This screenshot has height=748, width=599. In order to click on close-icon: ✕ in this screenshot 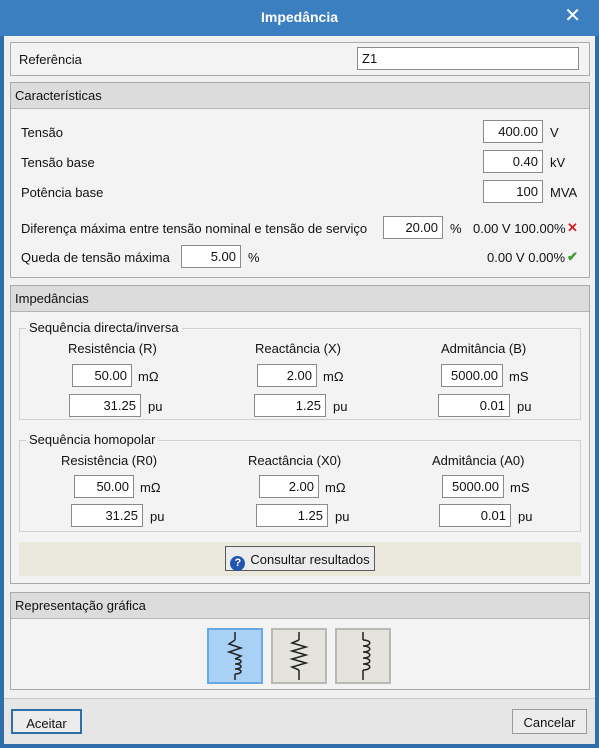, I will do `click(572, 16)`.